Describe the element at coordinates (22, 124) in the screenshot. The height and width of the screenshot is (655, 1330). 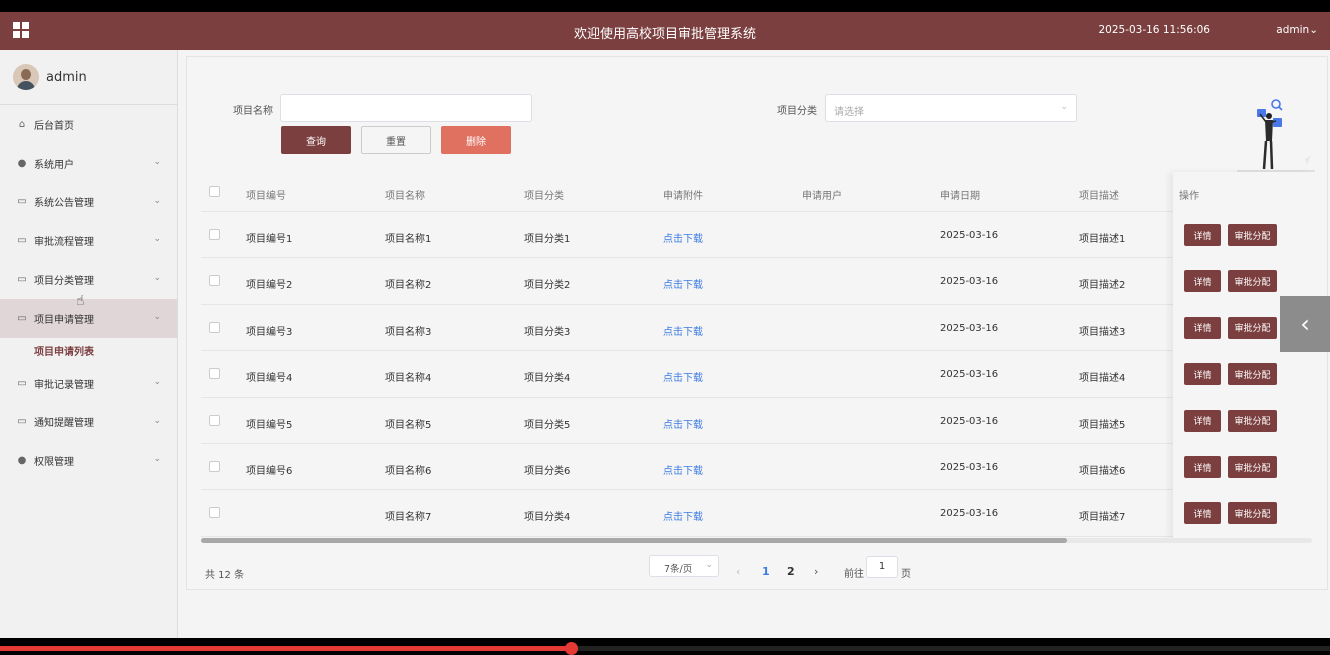
I see `home-icon: ⌂` at that location.